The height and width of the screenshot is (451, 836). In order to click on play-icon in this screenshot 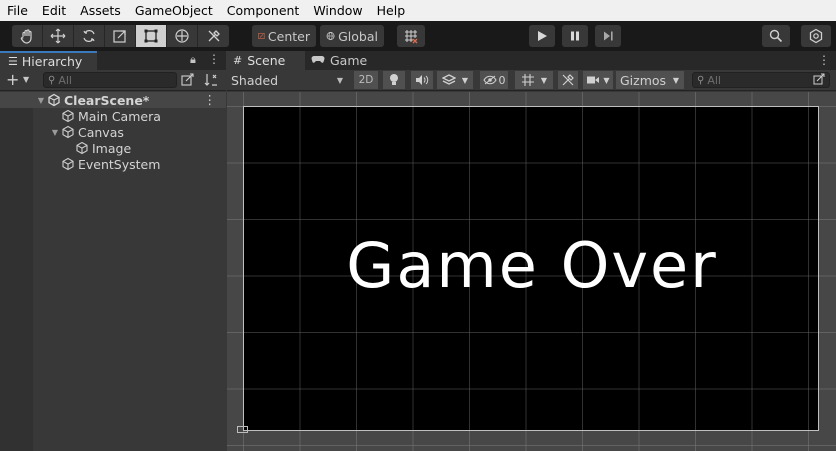, I will do `click(542, 36)`.